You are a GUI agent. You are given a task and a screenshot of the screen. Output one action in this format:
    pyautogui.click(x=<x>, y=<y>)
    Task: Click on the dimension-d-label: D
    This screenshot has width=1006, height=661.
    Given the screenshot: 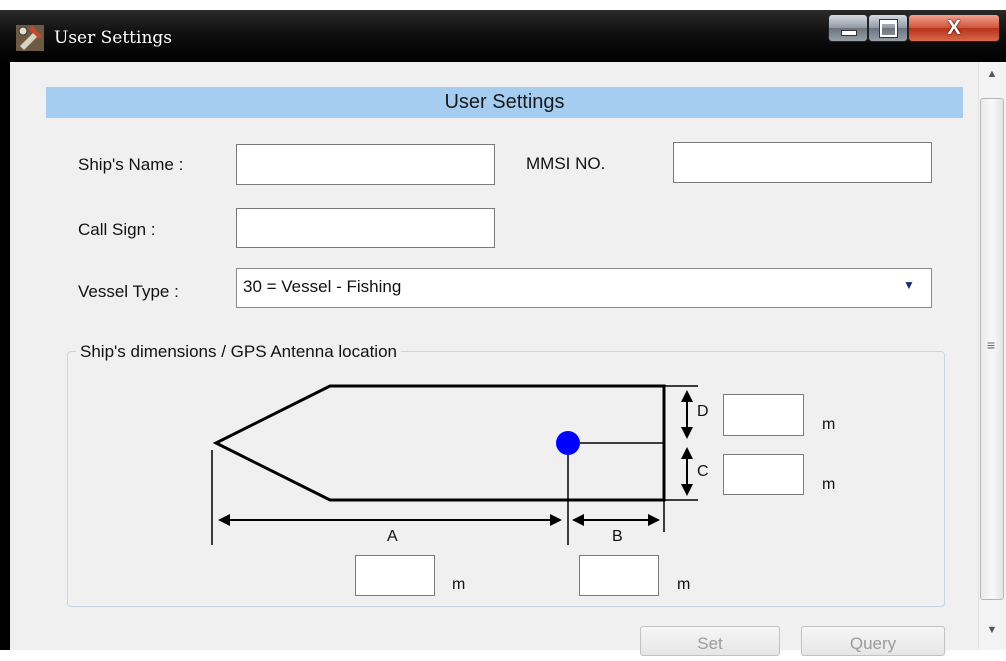 What is the action you would take?
    pyautogui.click(x=703, y=411)
    